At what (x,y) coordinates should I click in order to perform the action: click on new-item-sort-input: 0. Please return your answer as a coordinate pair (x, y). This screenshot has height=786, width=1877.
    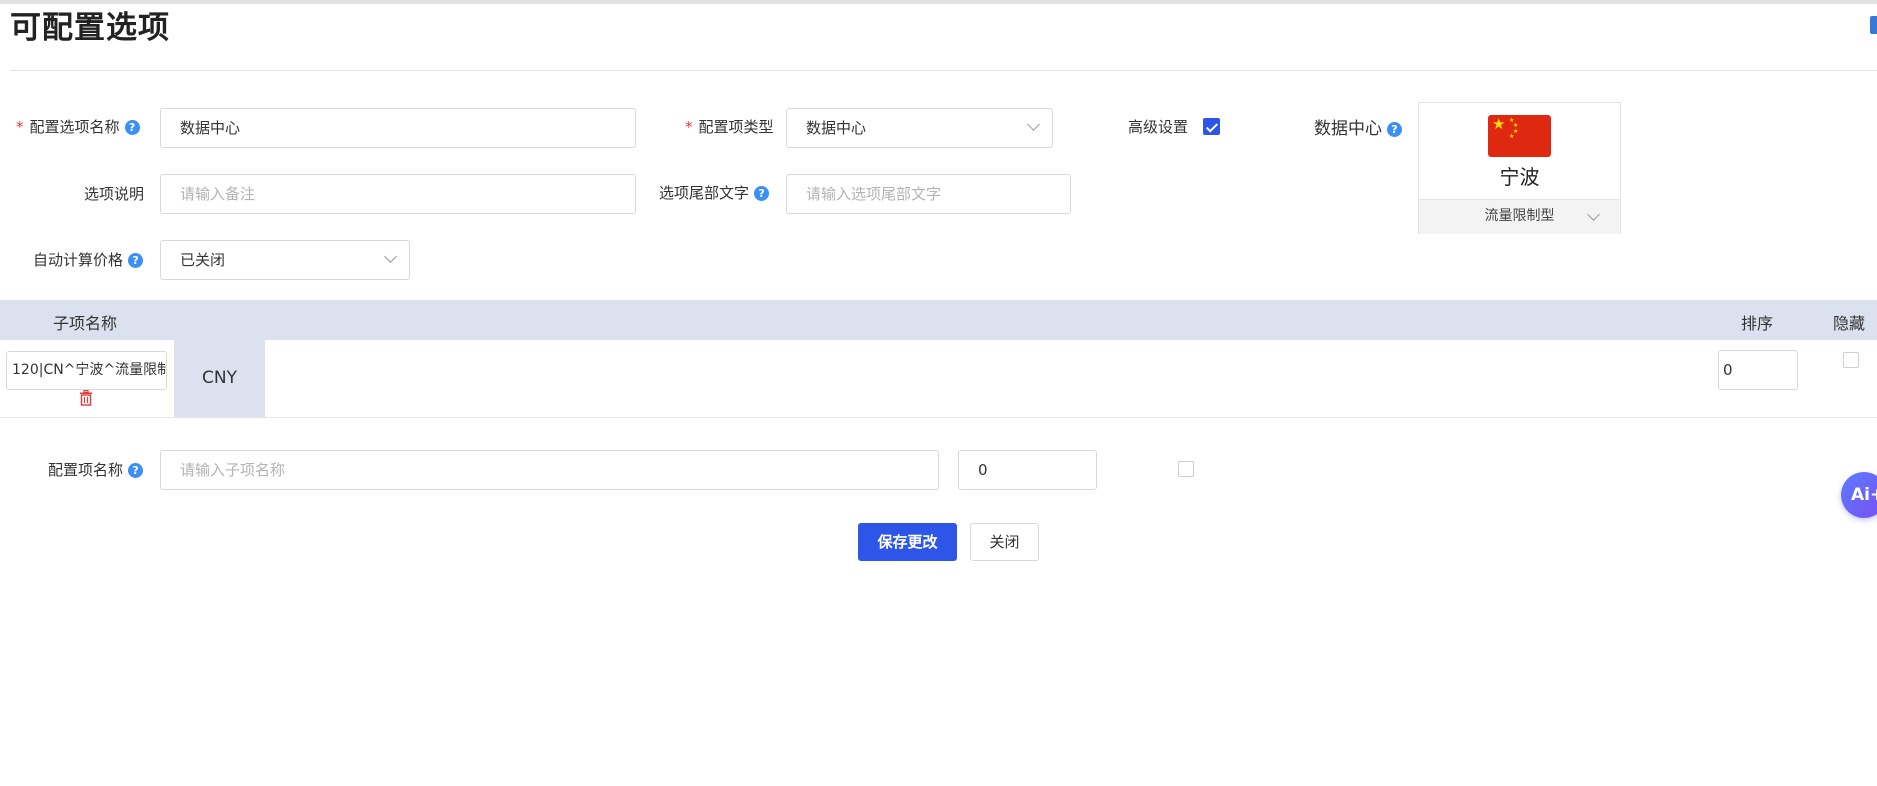
    Looking at the image, I should click on (1027, 470).